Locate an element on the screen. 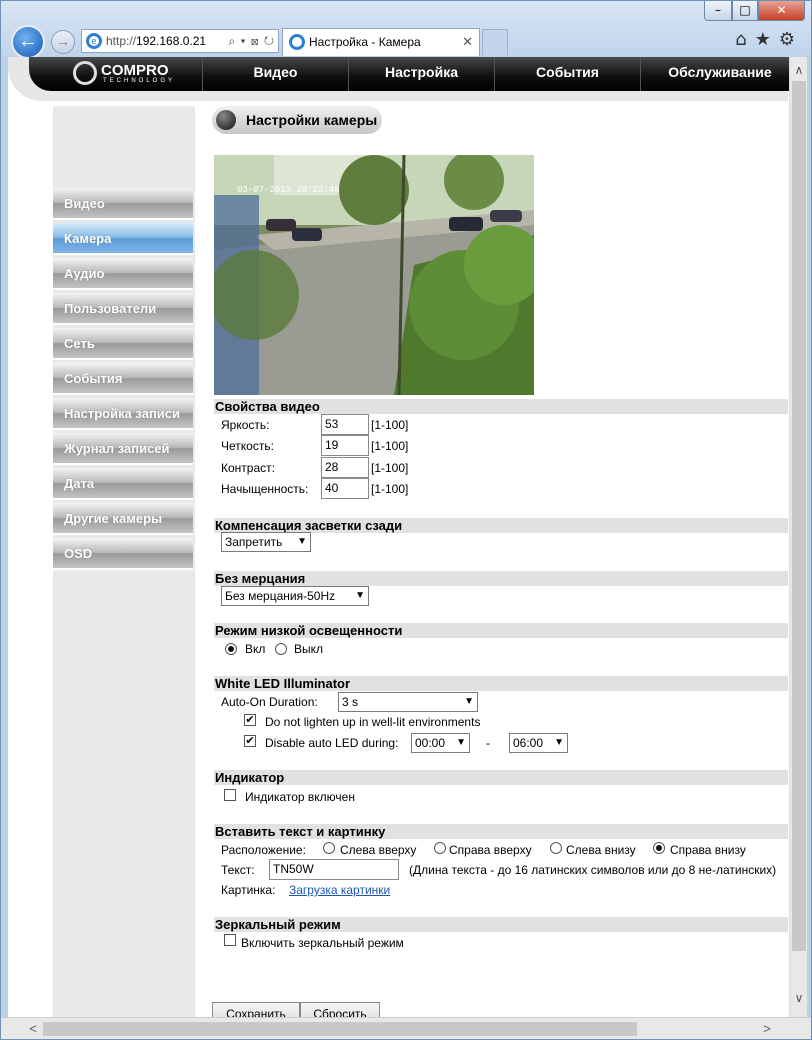 The image size is (812, 1040). tab-title: Настройка - Камера is located at coordinates (365, 42).